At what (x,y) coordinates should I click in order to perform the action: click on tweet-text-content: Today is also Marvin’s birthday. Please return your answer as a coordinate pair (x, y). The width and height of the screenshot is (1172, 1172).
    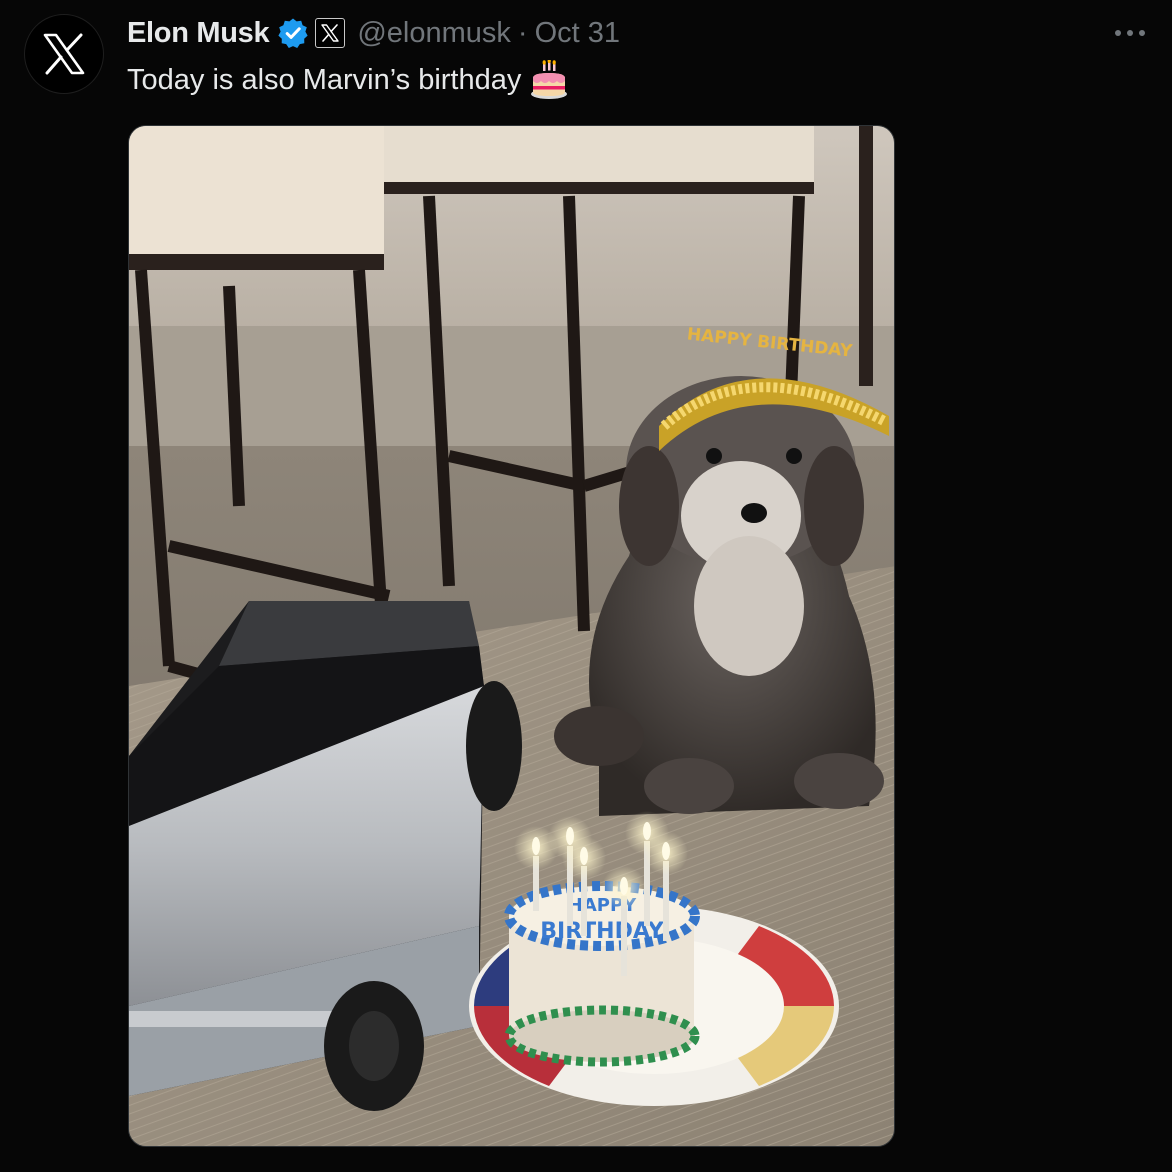
    Looking at the image, I should click on (324, 79).